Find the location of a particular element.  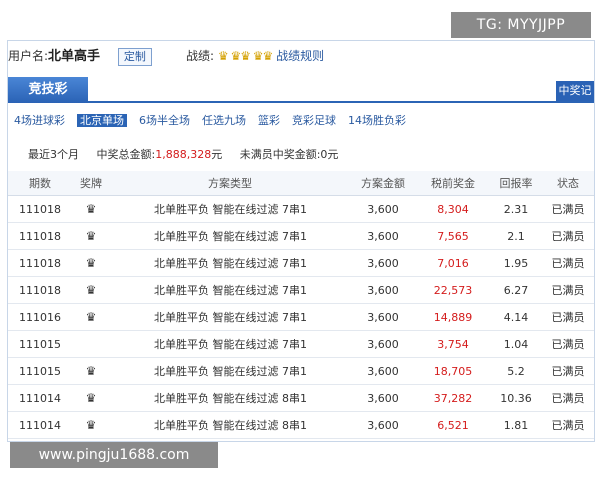

tab-jingjicai: 竞技彩 is located at coordinates (48, 90).